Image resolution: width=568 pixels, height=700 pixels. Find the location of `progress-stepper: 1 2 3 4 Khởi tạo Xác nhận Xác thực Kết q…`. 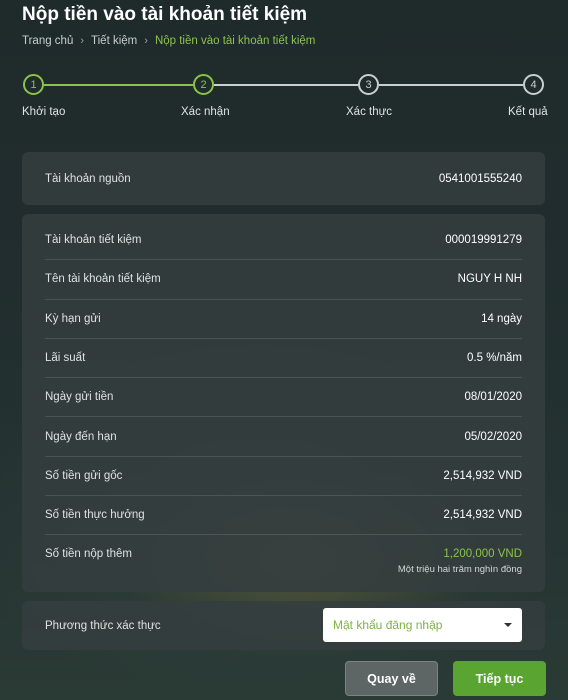

progress-stepper: 1 2 3 4 Khởi tạo Xác nhận Xác thực Kết q… is located at coordinates (284, 99).